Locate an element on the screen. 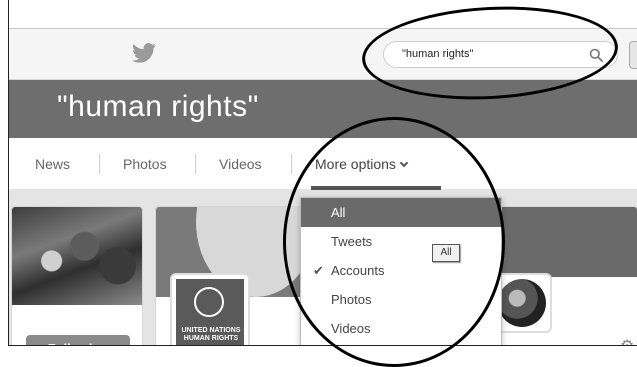 This screenshot has width=637, height=367. gear-icon: ⚙ is located at coordinates (628, 342).